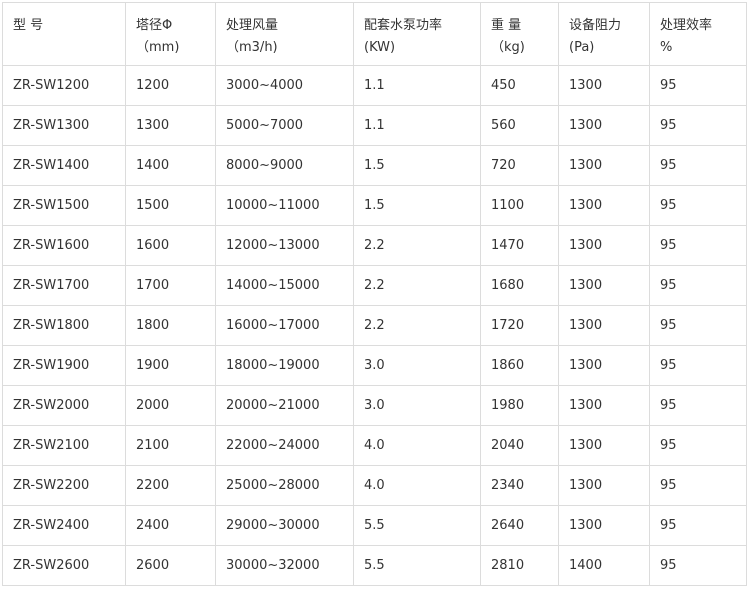 The width and height of the screenshot is (749, 596). Describe the element at coordinates (158, 47) in the screenshot. I see `header-unit: （mm)` at that location.